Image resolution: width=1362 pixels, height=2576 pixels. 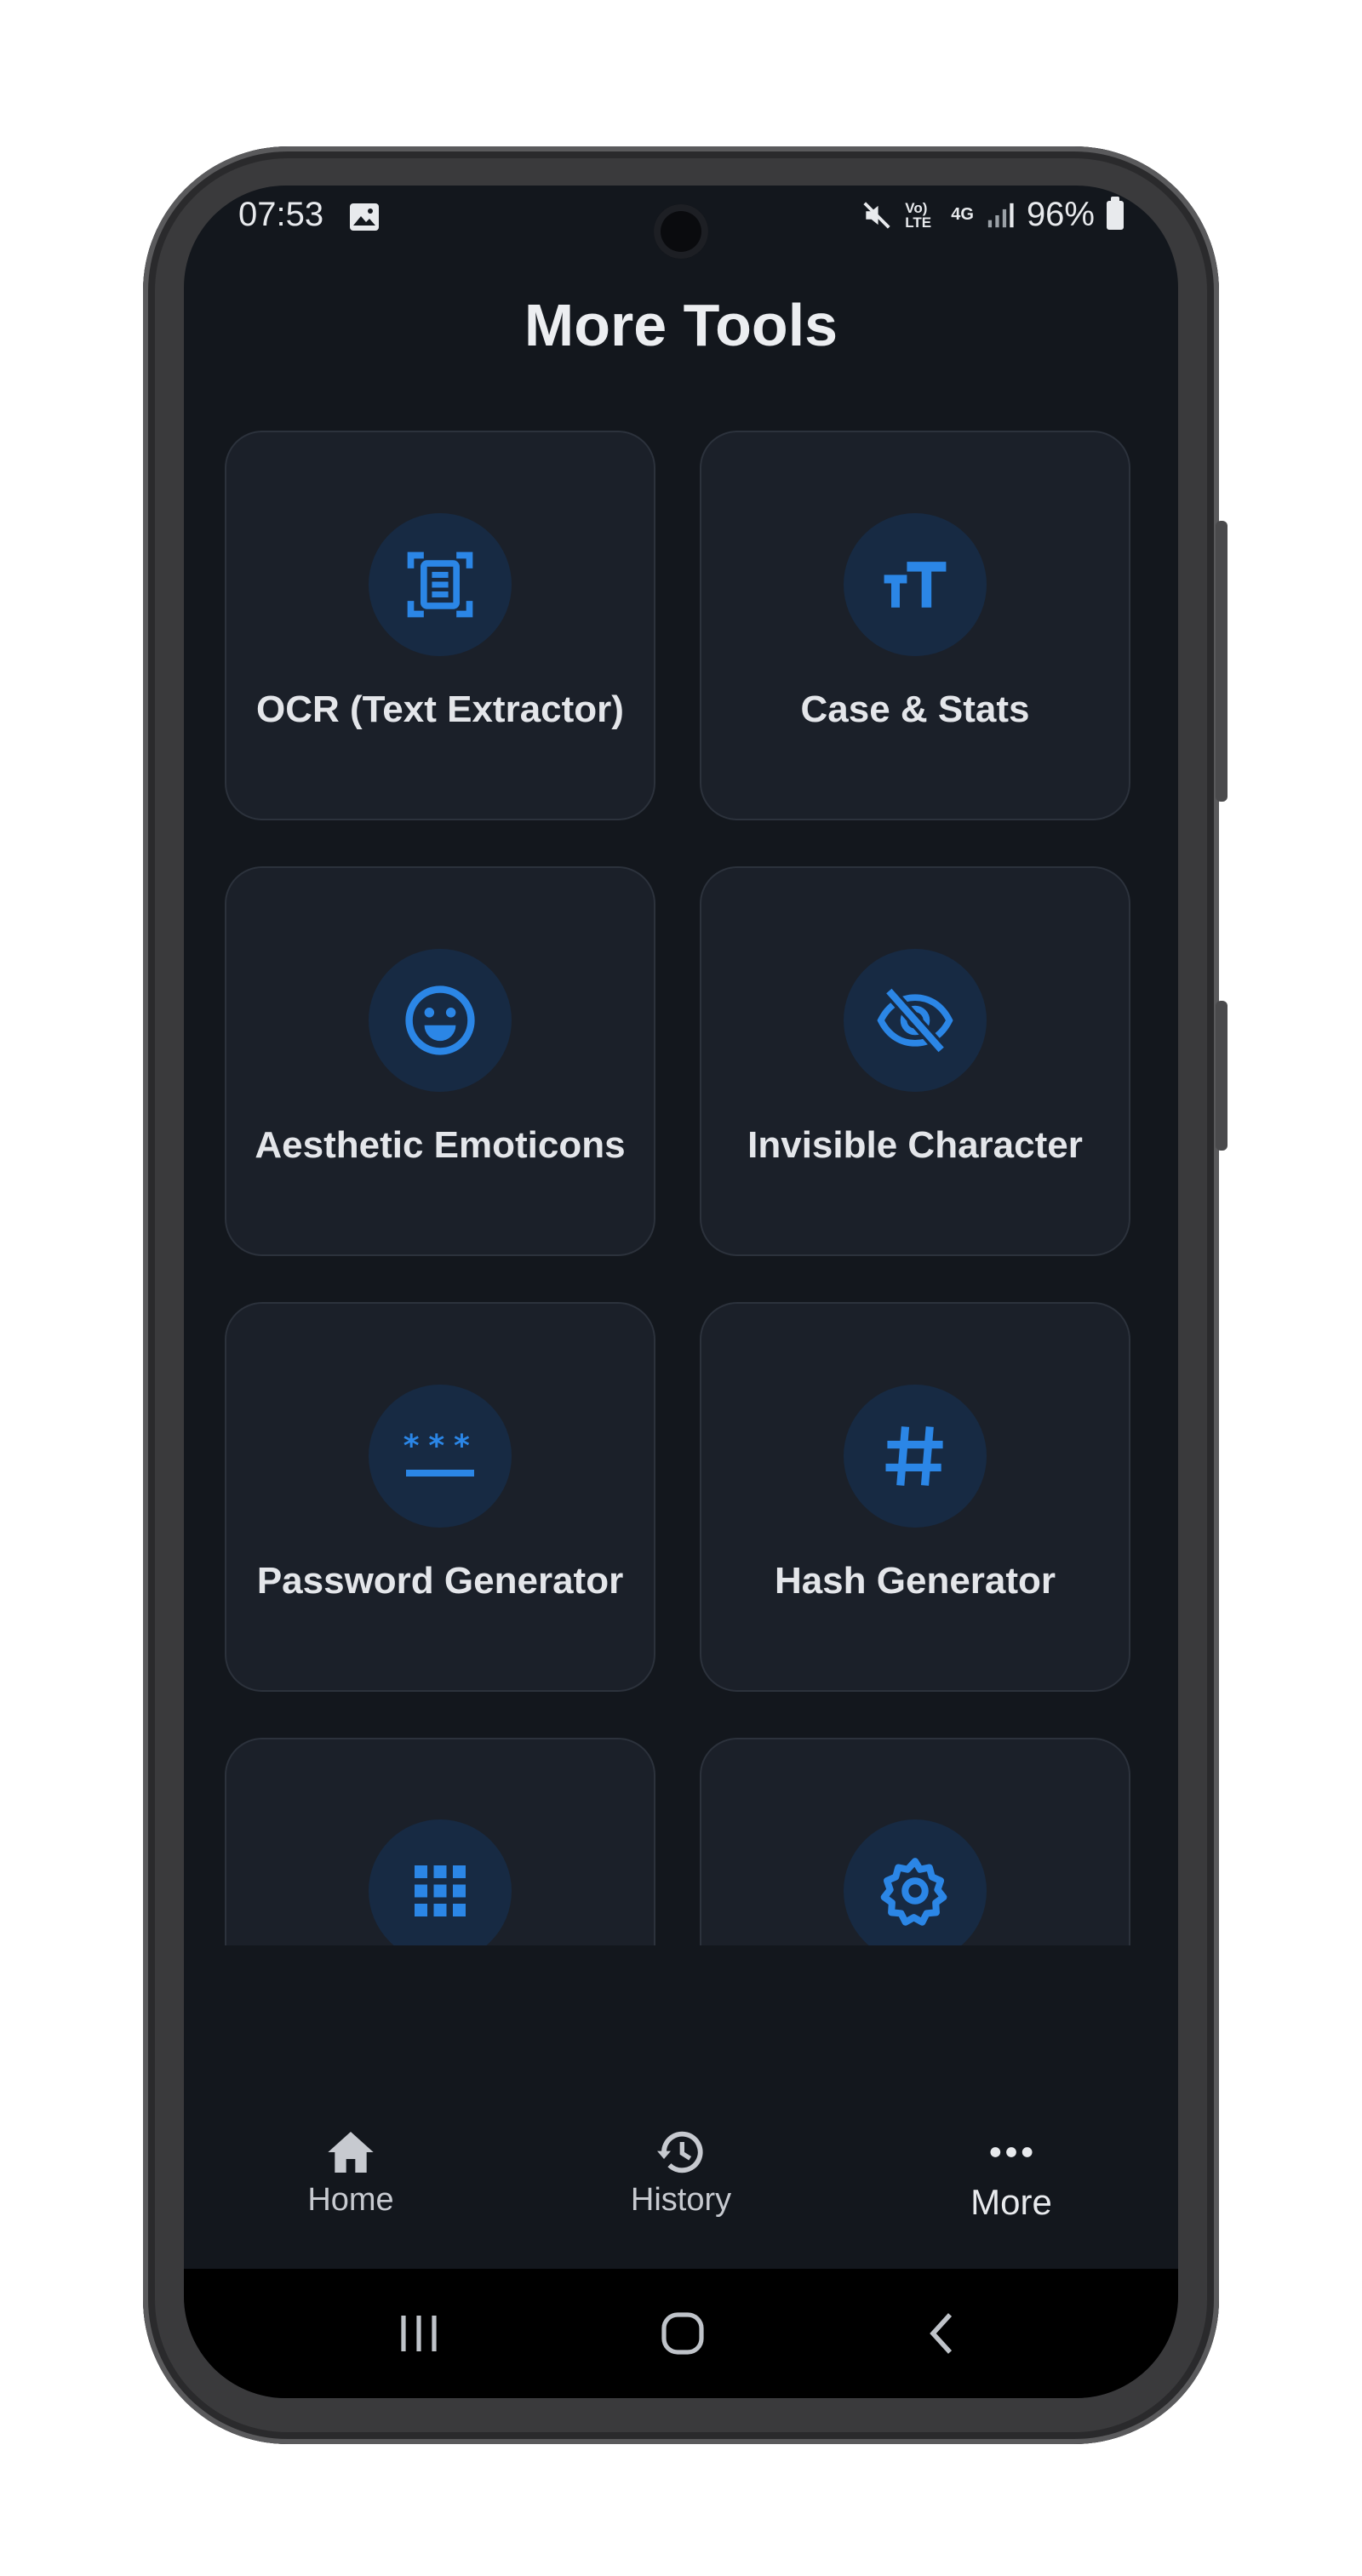 What do you see at coordinates (351, 2152) in the screenshot?
I see `home-icon` at bounding box center [351, 2152].